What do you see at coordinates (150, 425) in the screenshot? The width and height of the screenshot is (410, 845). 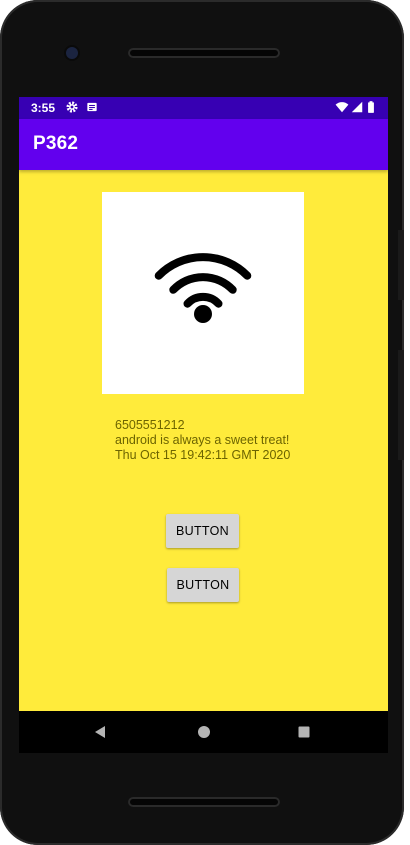 I see `phone-number-text: 6505551212` at bounding box center [150, 425].